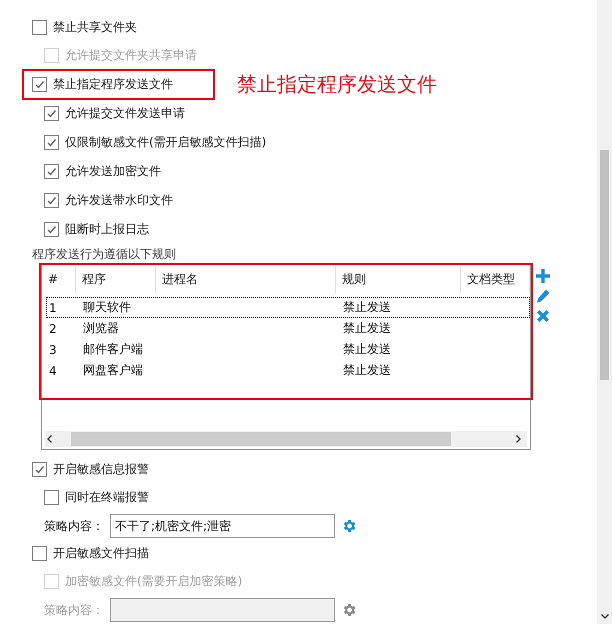 Image resolution: width=612 pixels, height=624 pixels. Describe the element at coordinates (104, 254) in the screenshot. I see `rules-caption: 程序发送行为遵循以下规则` at that location.